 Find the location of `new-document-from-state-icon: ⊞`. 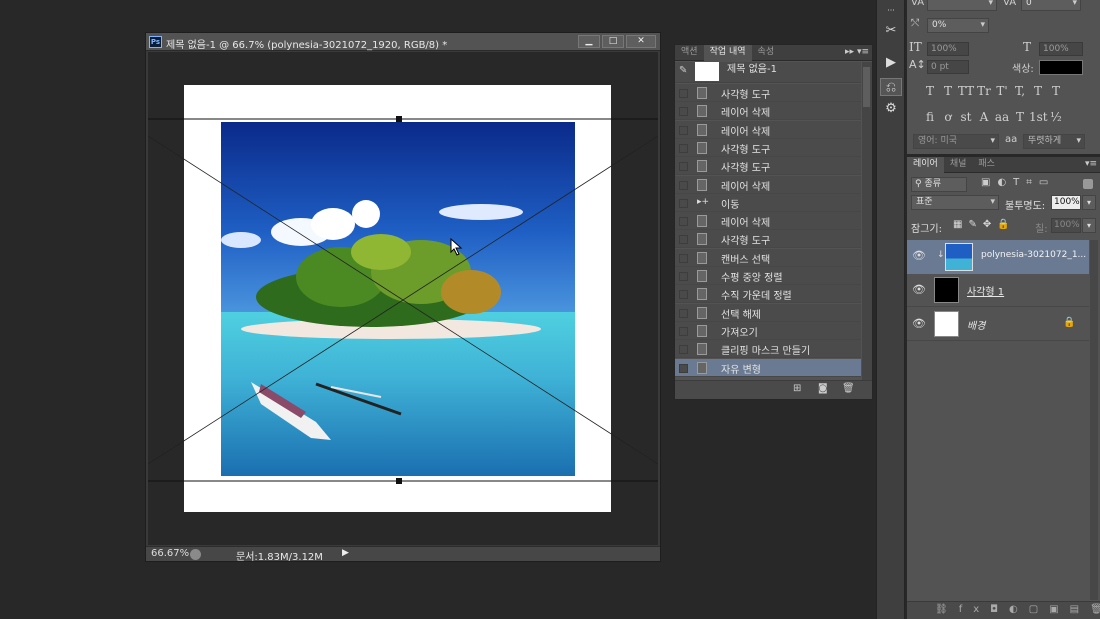

new-document-from-state-icon: ⊞ is located at coordinates (797, 388).